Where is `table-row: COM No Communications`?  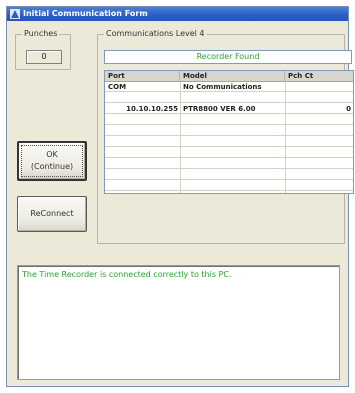
table-row: COM No Communications is located at coordinates (229, 87).